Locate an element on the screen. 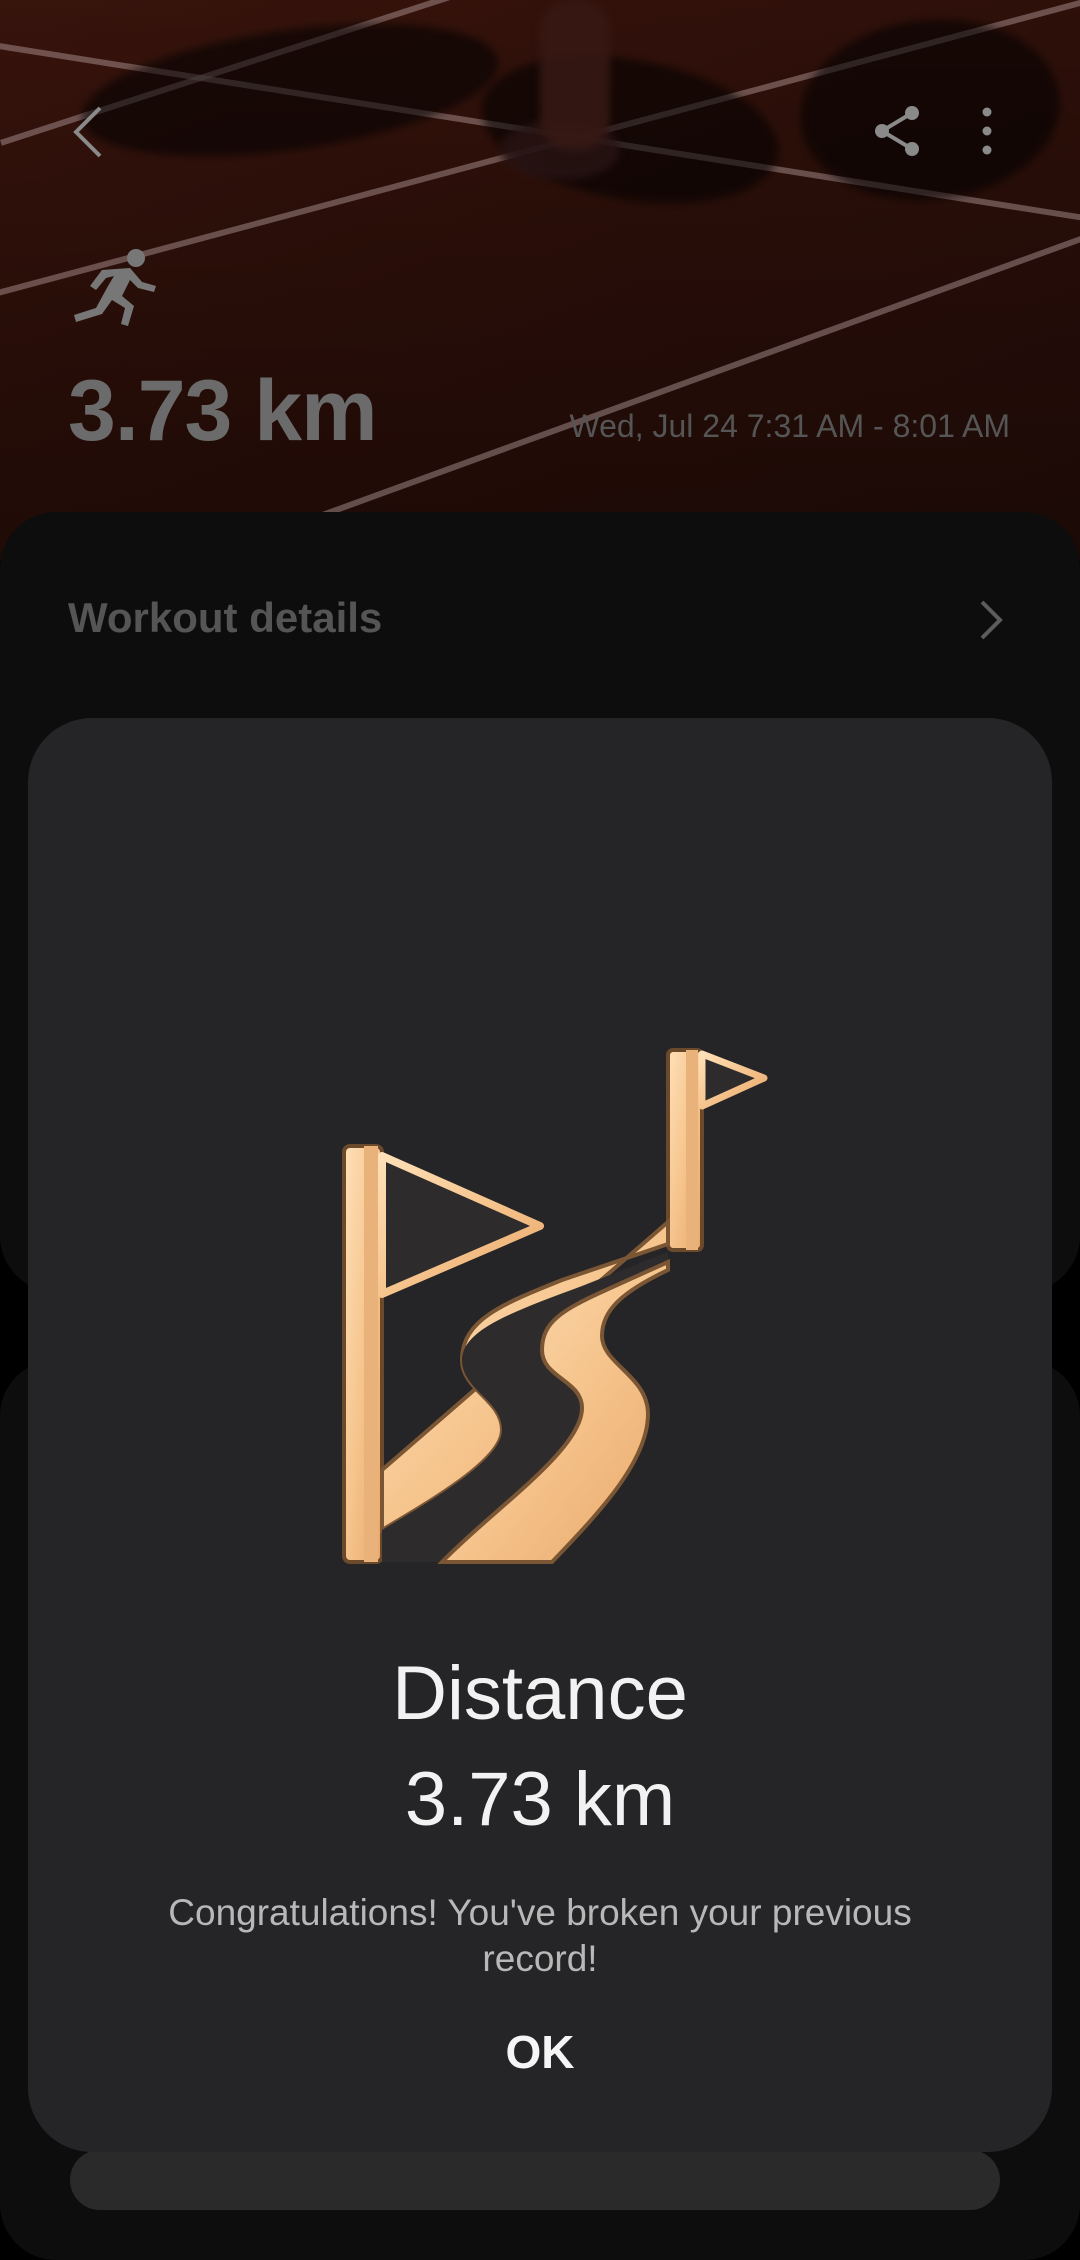 This screenshot has width=1080, height=2260. share-icon is located at coordinates (897, 131).